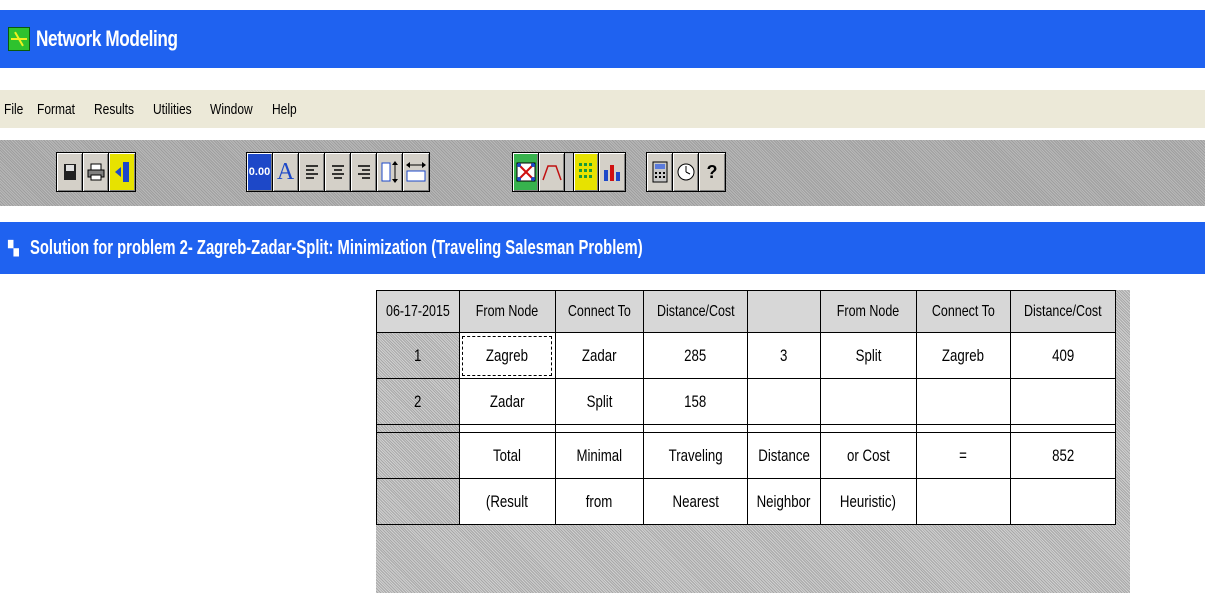 This screenshot has height=593, width=1205. What do you see at coordinates (599, 455) in the screenshot?
I see `table-cell: Minimal` at bounding box center [599, 455].